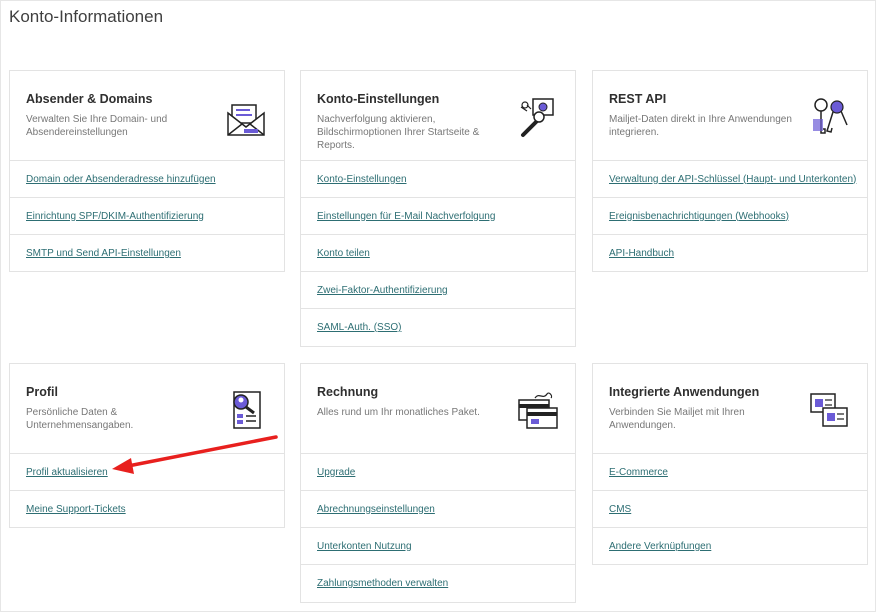  Describe the element at coordinates (247, 410) in the screenshot. I see `profile-search-icon` at that location.